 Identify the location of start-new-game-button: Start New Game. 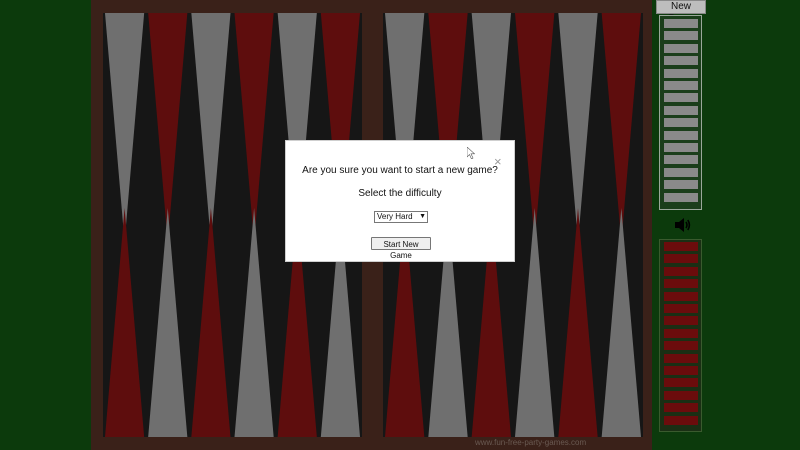
(401, 248).